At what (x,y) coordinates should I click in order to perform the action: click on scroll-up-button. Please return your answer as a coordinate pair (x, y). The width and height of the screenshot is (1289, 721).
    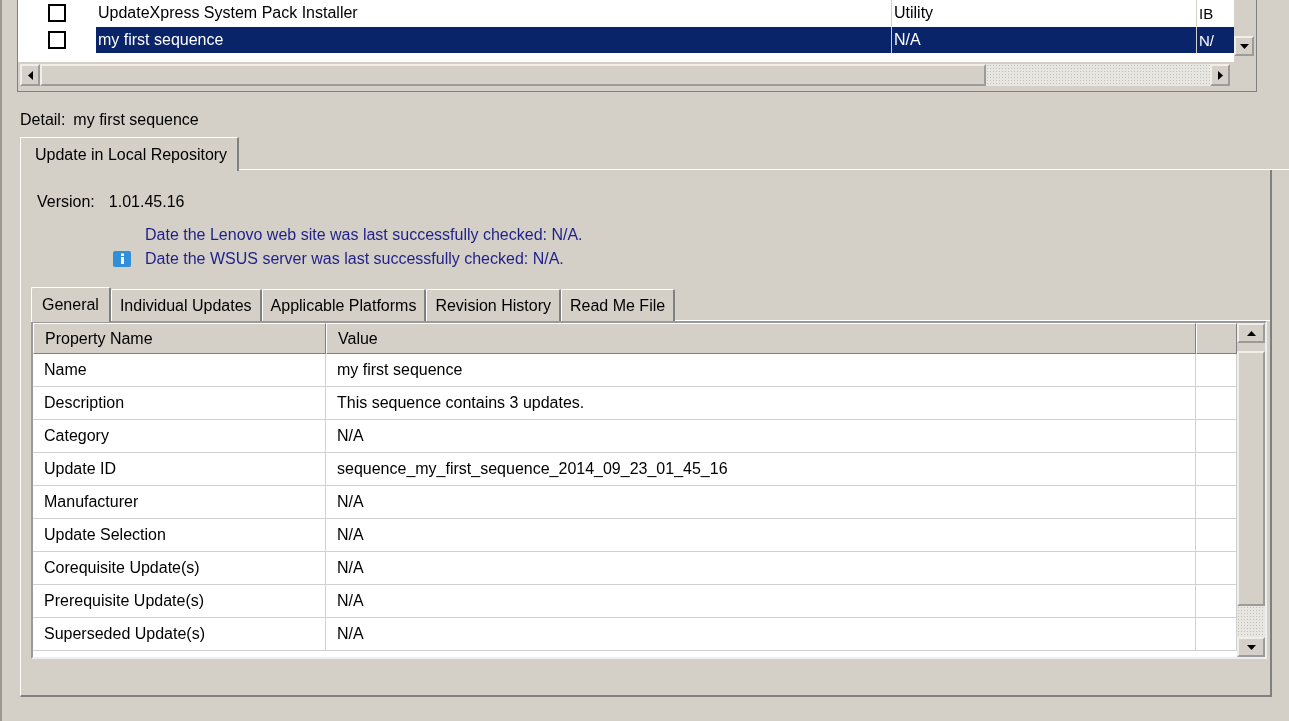
    Looking at the image, I should click on (1251, 333).